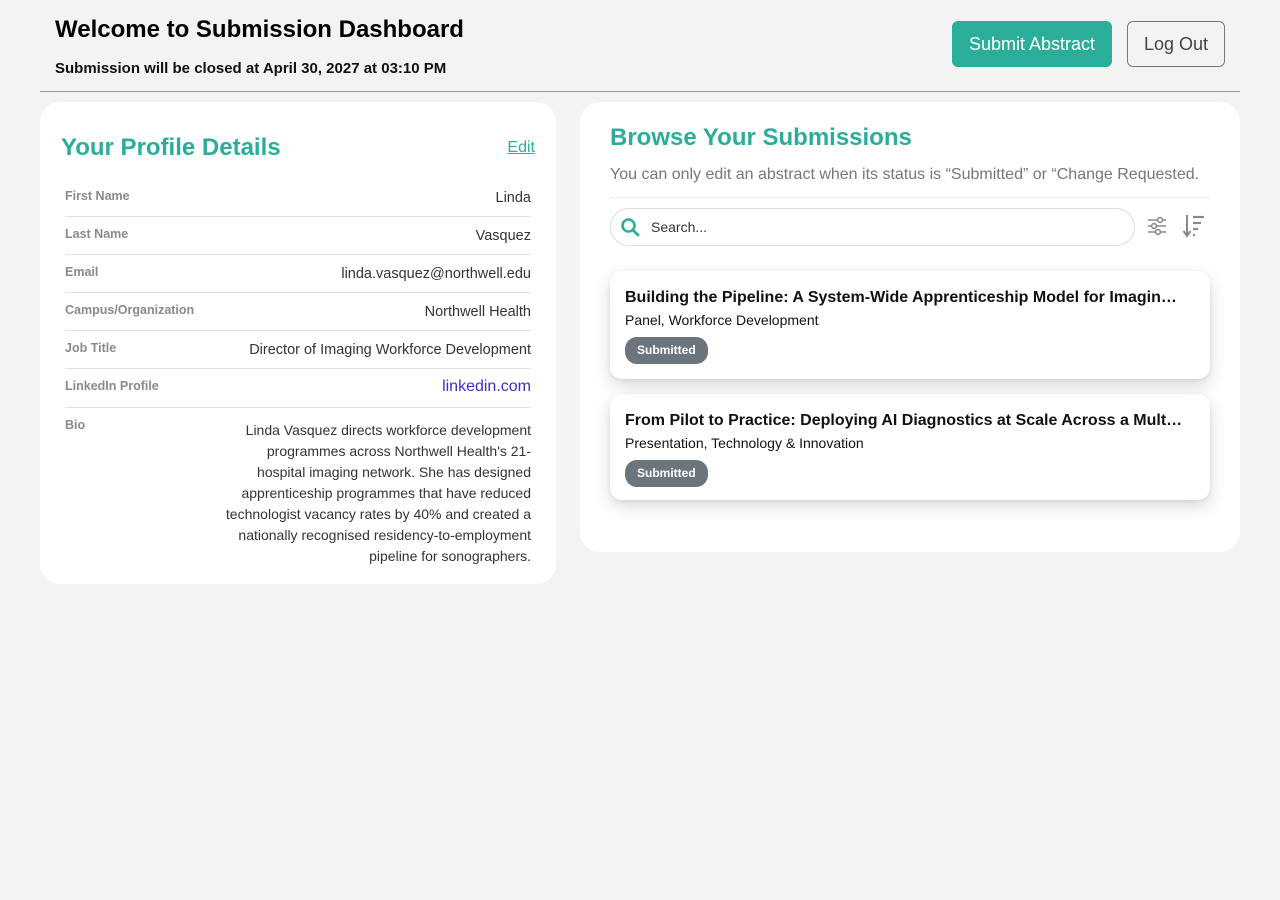 This screenshot has width=1280, height=900. I want to click on edit-profile-link: Edit, so click(521, 148).